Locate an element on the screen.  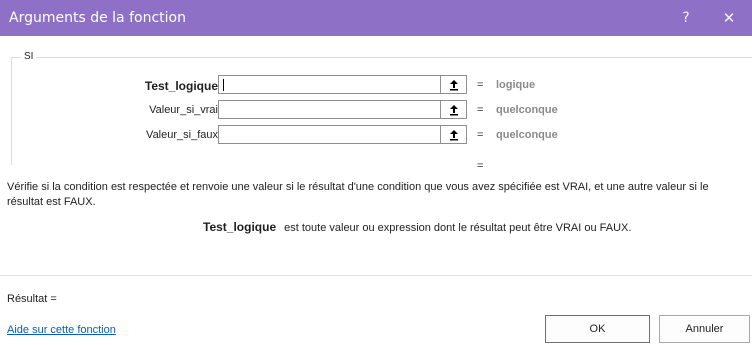
test-logique-ref-button is located at coordinates (454, 84).